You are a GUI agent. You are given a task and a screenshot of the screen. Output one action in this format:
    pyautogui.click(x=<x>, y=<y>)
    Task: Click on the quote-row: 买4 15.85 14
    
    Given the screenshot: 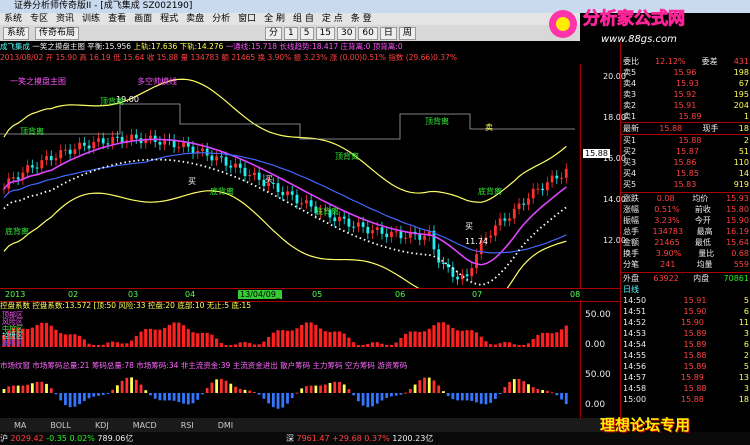 What is the action you would take?
    pyautogui.click(x=685, y=173)
    